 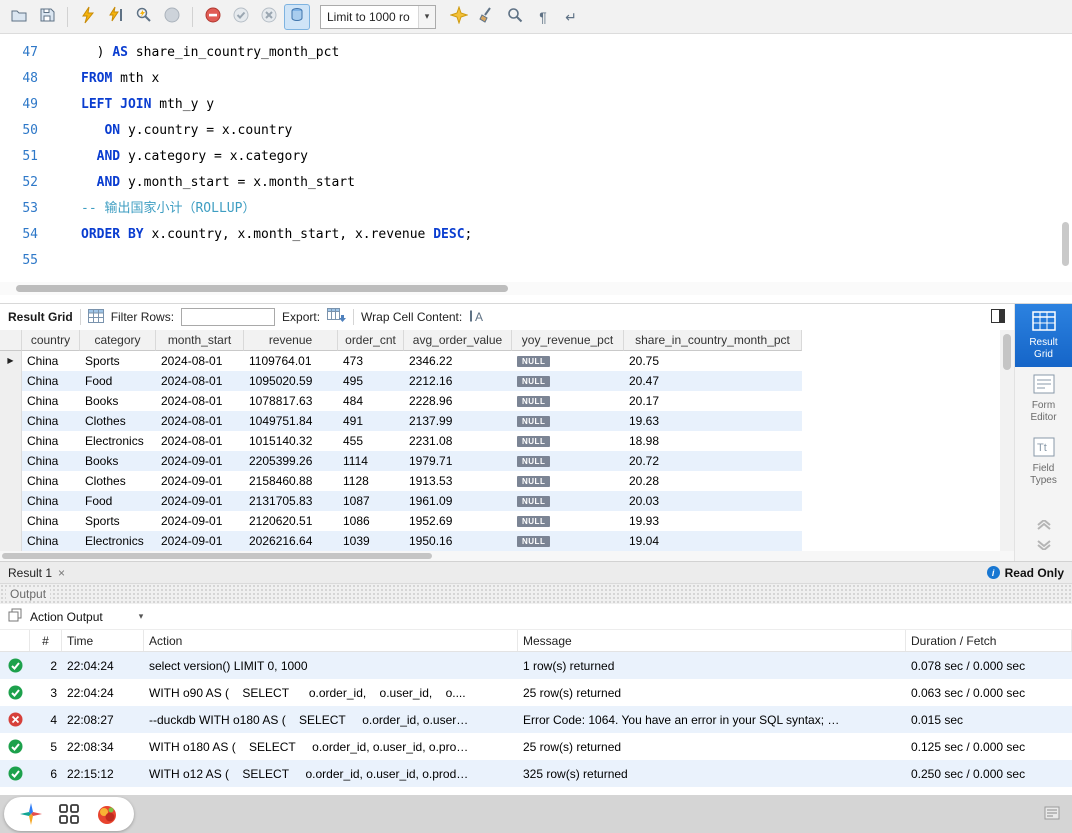 I want to click on sparkle-app-icon, so click(x=31, y=814).